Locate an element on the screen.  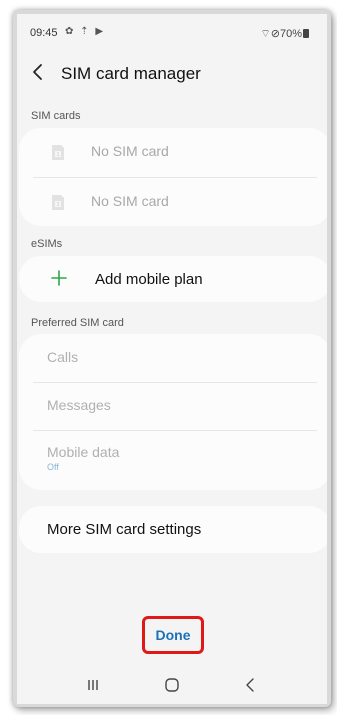
navigation-bar is located at coordinates (172, 684).